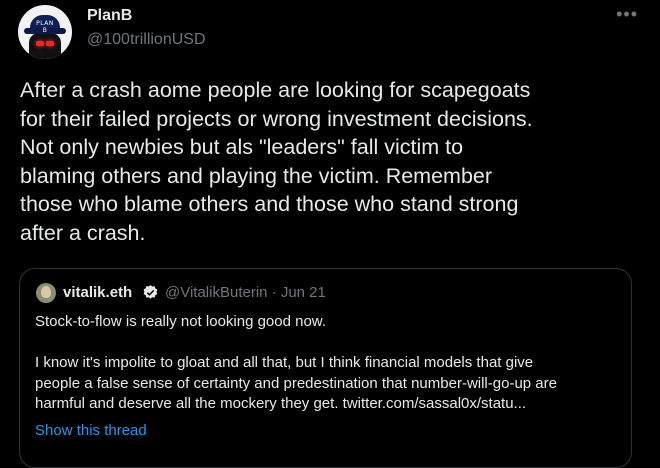 The image size is (660, 468). Describe the element at coordinates (97, 292) in the screenshot. I see `quoted-author-name: vitalik.eth` at that location.